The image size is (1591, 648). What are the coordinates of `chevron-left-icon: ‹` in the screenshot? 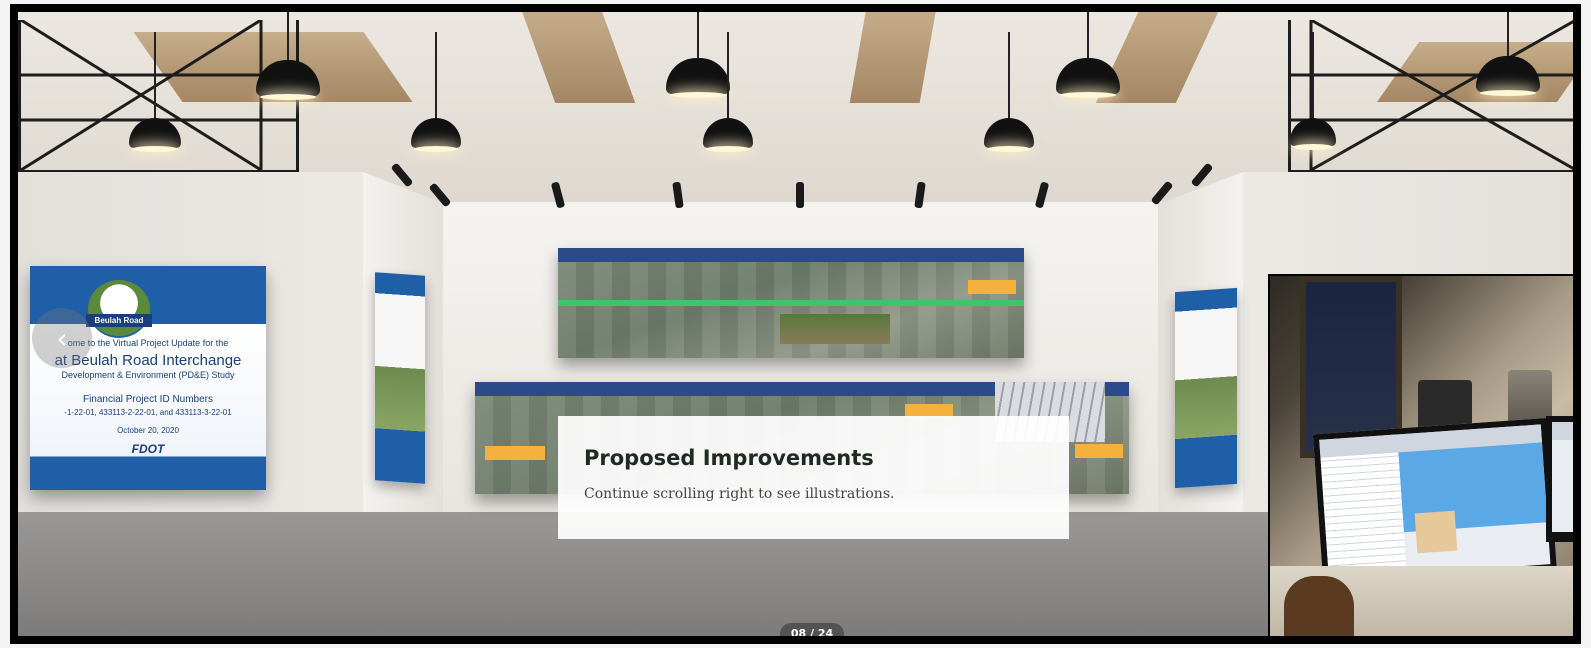 It's located at (62, 338).